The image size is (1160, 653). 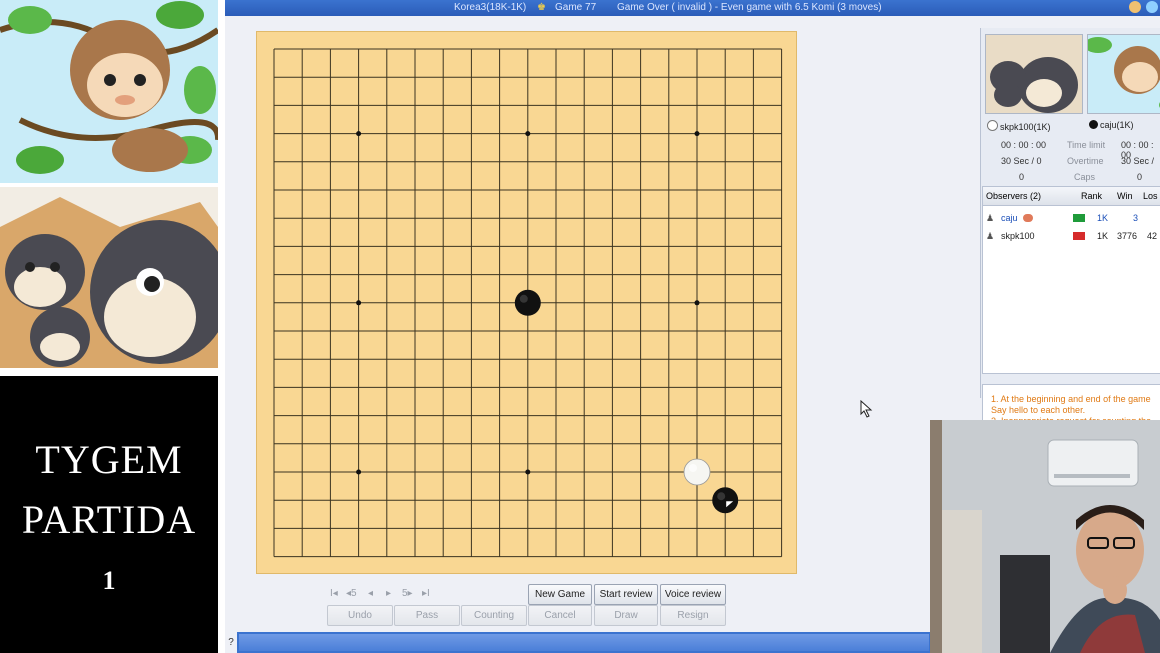 I want to click on cancel-button: Cancel, so click(x=560, y=615).